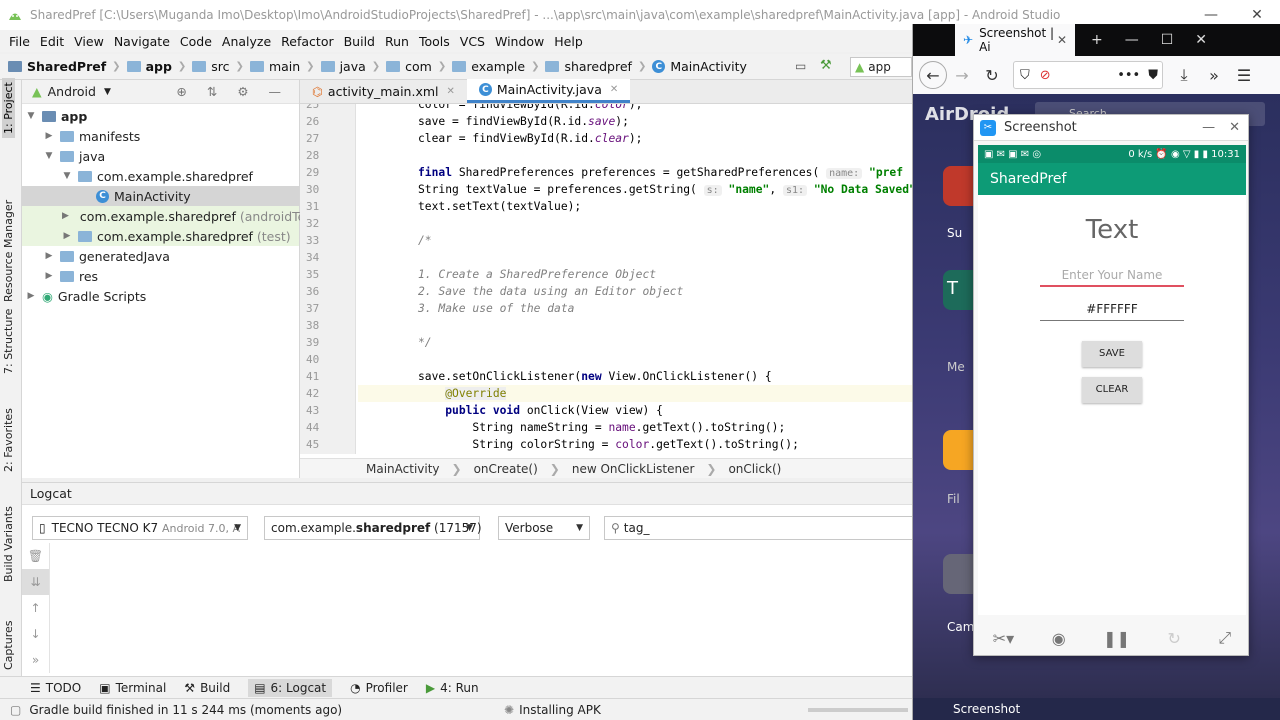  What do you see at coordinates (472, 41) in the screenshot?
I see `menu-vcs: VCS` at bounding box center [472, 41].